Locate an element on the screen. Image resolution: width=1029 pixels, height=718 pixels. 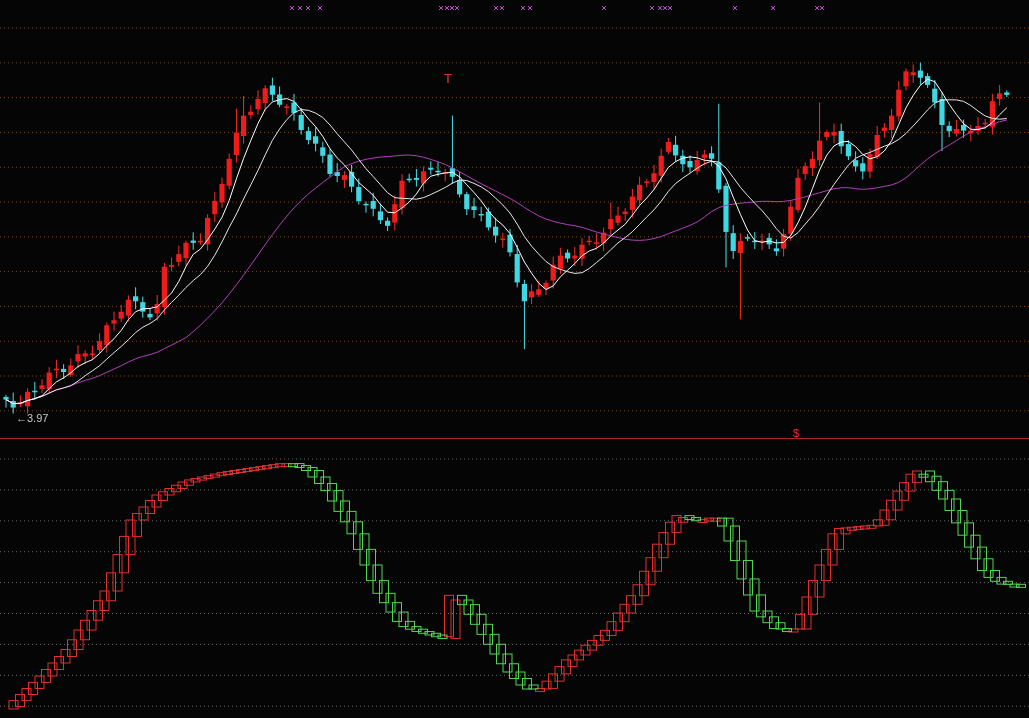
signal-marker: $ is located at coordinates (796, 432).